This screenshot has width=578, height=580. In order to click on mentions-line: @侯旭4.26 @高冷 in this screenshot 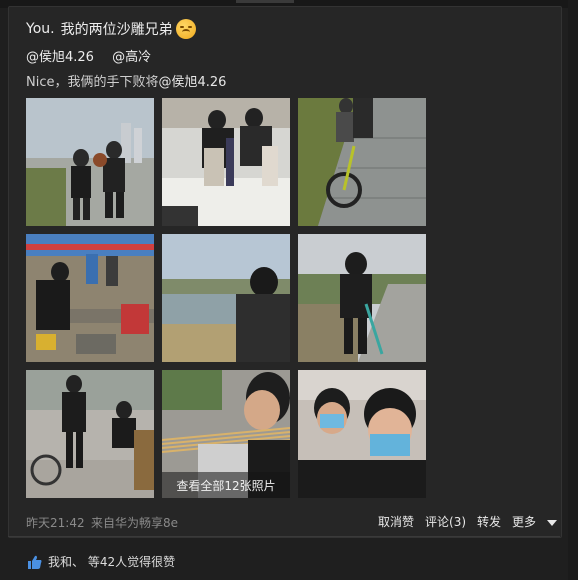, I will do `click(95, 55)`.